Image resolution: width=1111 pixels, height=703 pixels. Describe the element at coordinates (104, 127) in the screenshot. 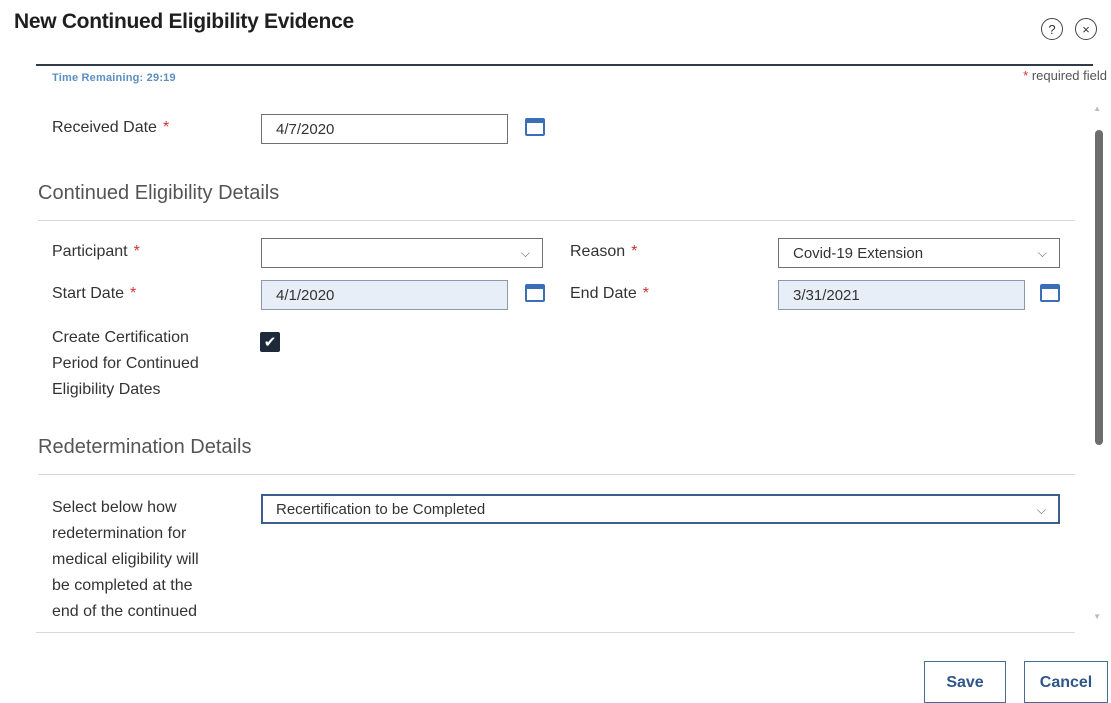

I see `received-date-label-text: Received Date` at that location.